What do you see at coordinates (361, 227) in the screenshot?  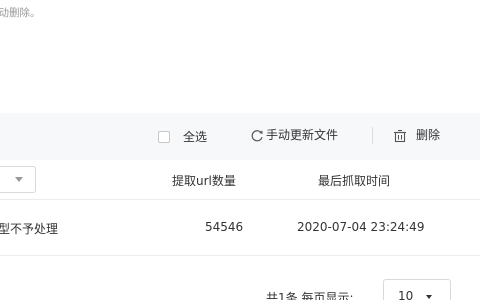 I see `cell-last-crawl-time: 2020-07-04 23:24:49` at bounding box center [361, 227].